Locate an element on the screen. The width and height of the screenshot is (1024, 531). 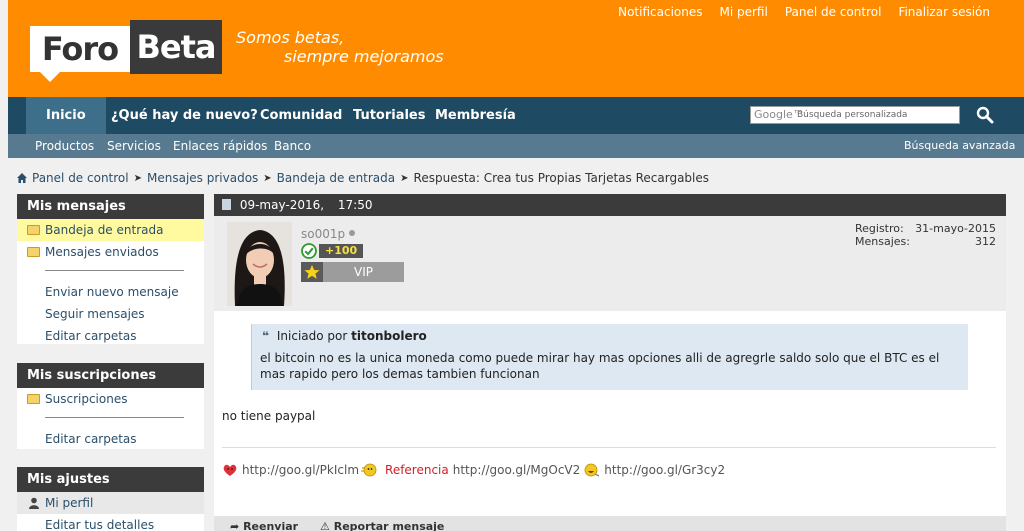
checkmark-icon is located at coordinates (309, 251).